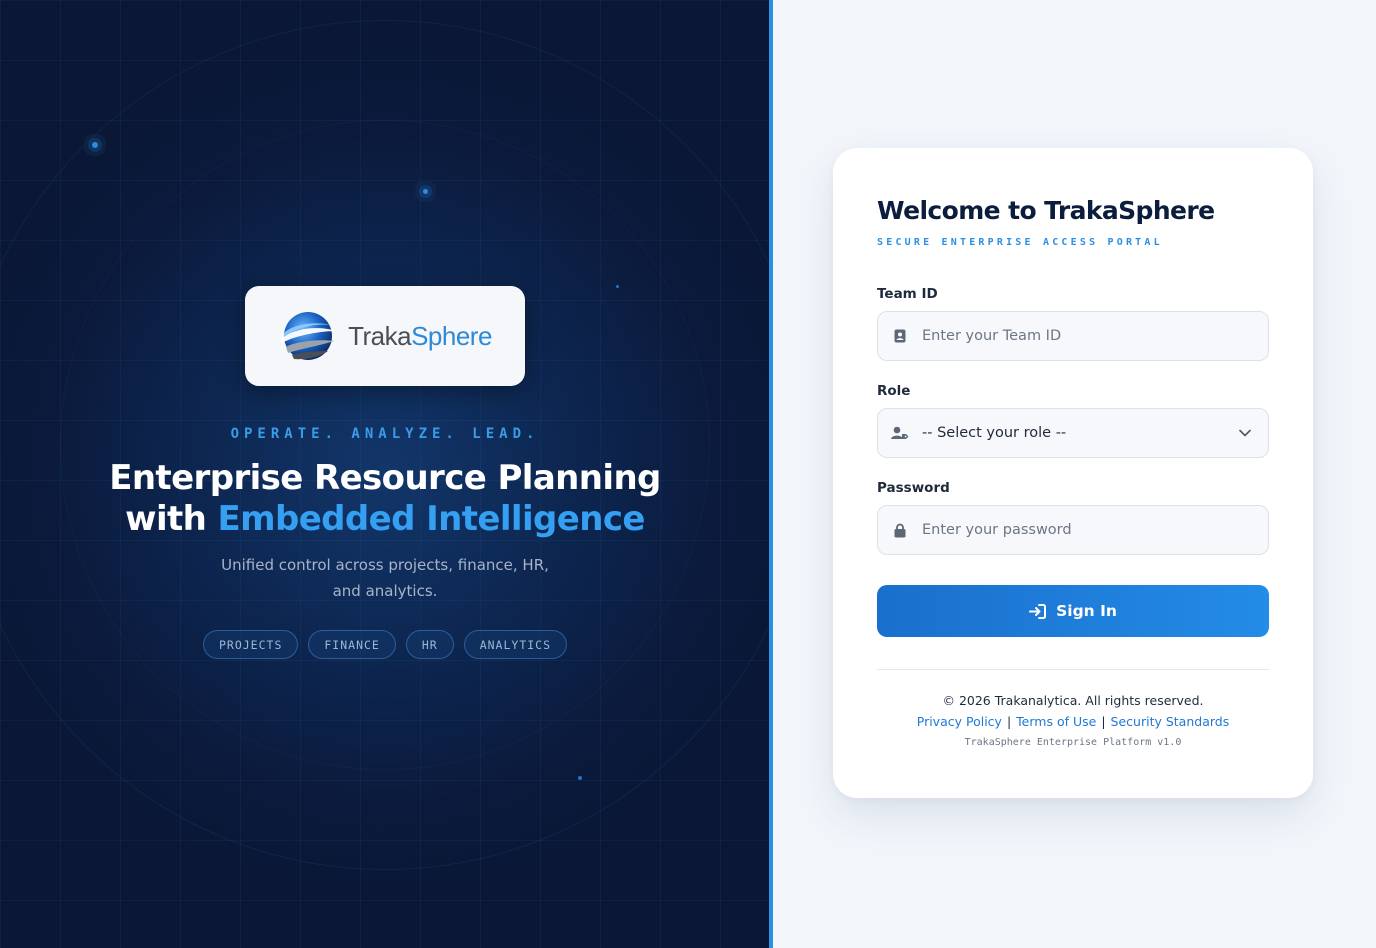  Describe the element at coordinates (352, 644) in the screenshot. I see `chip-finance: FINANCE` at that location.